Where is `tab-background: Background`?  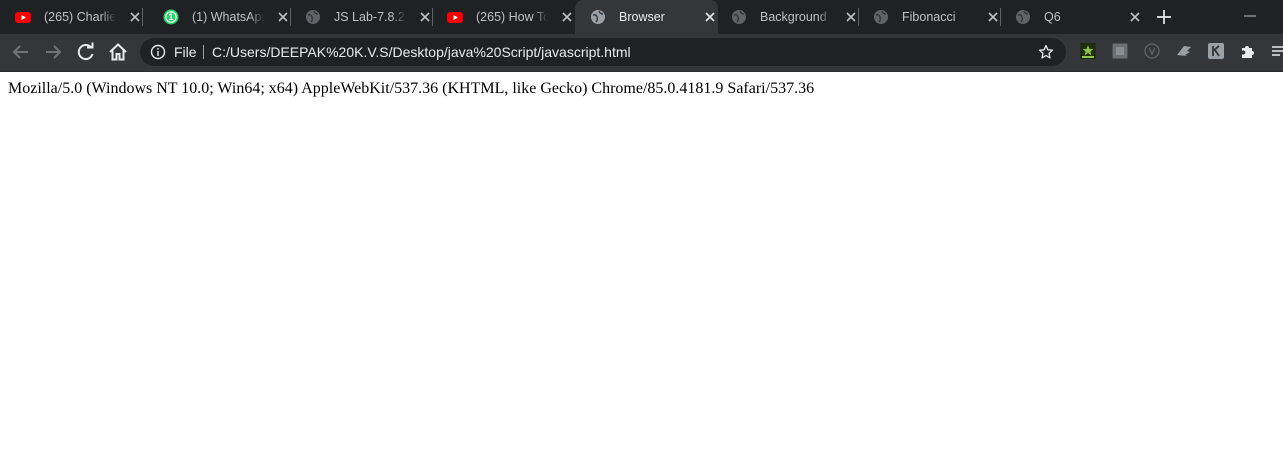
tab-background: Background is located at coordinates (787, 17).